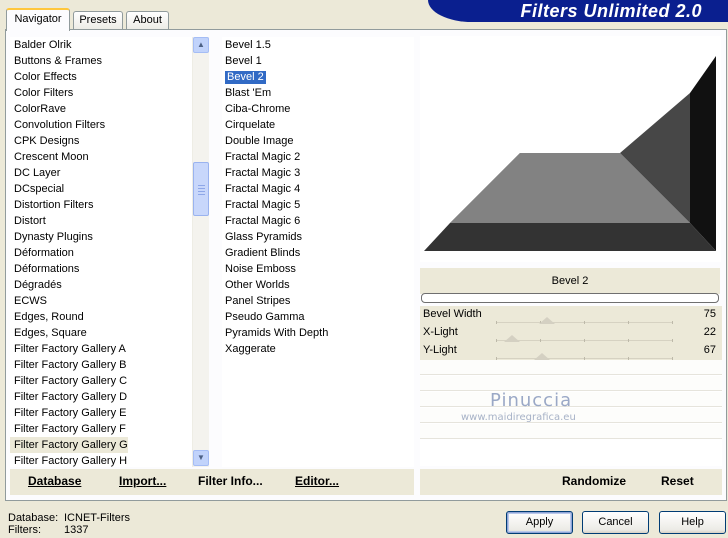 This screenshot has width=728, height=538. What do you see at coordinates (571, 333) in the screenshot?
I see `param-row: X-Light 22` at bounding box center [571, 333].